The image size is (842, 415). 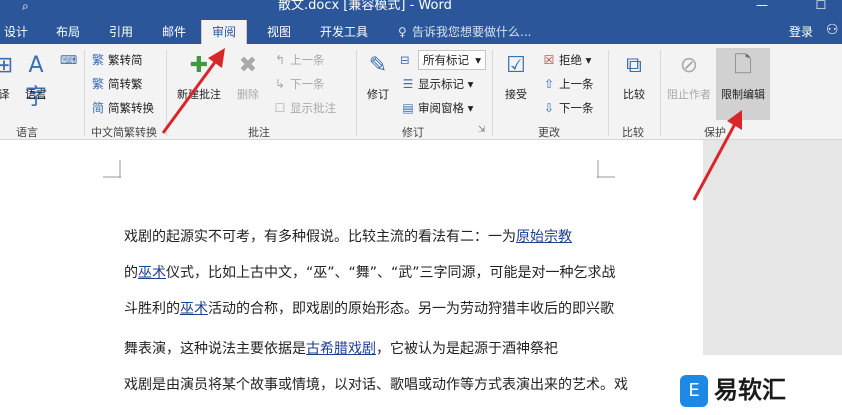 What do you see at coordinates (215, 349) in the screenshot?
I see `text-run: 舞表演，这种说法主要依据是` at bounding box center [215, 349].